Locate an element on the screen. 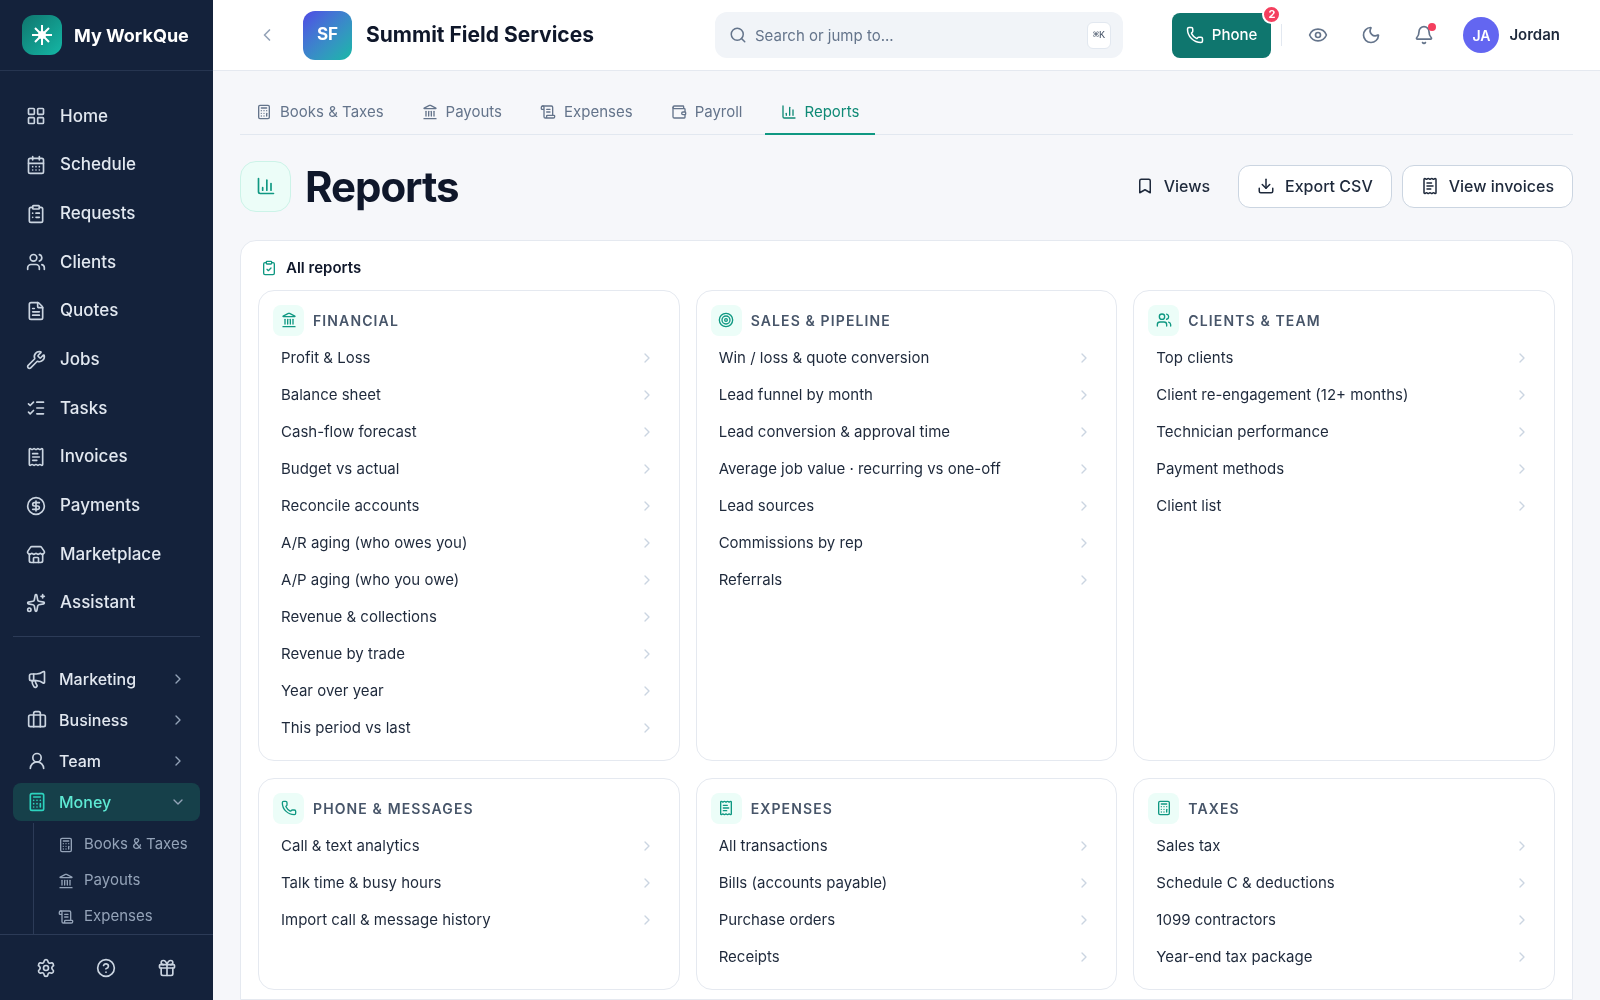 The image size is (1600, 1000). report-link: A/R aging (who owes you) is located at coordinates (469, 543).